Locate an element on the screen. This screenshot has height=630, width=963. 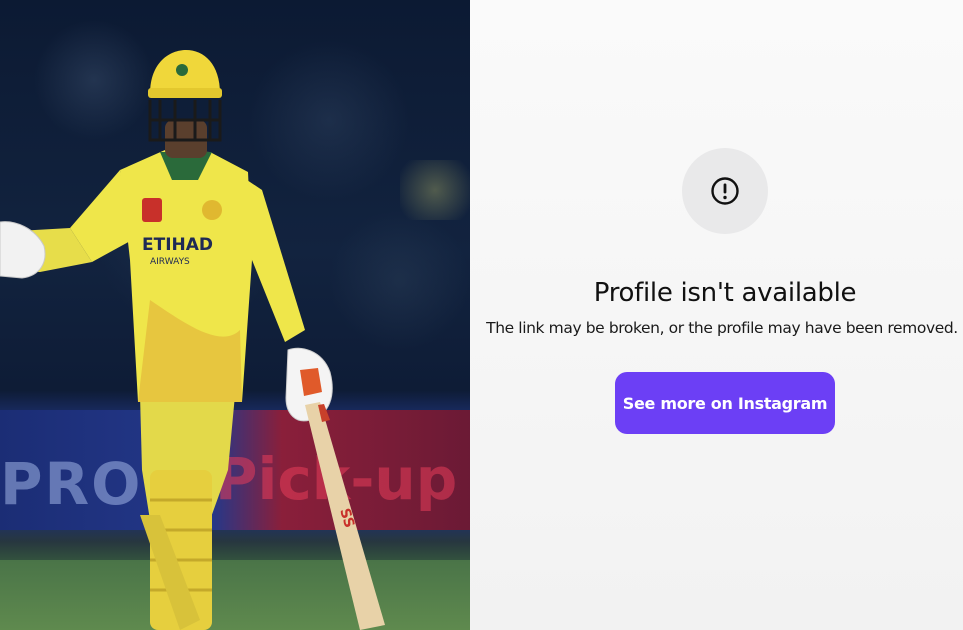
team-badge is located at coordinates (152, 210).